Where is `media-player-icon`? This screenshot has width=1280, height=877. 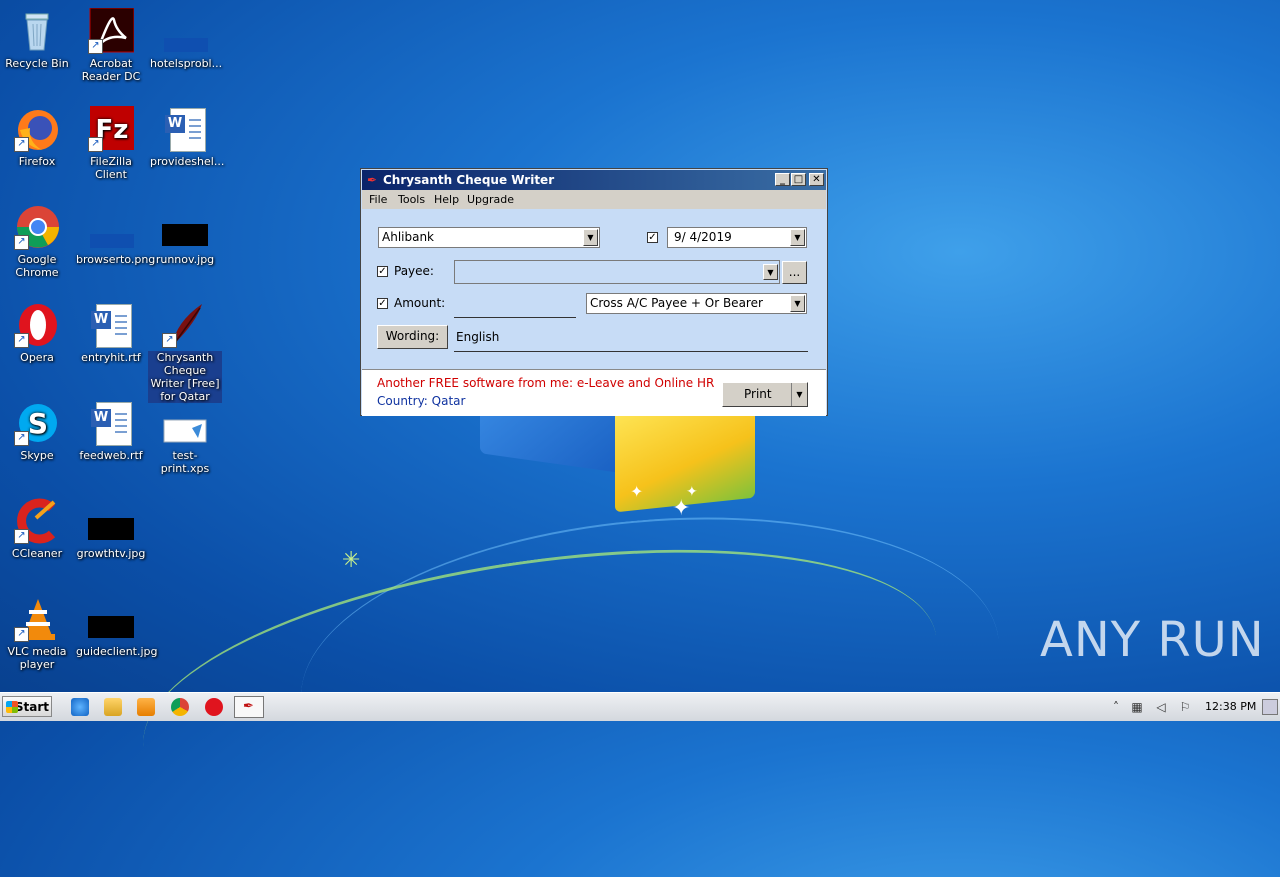
media-player-icon is located at coordinates (146, 707).